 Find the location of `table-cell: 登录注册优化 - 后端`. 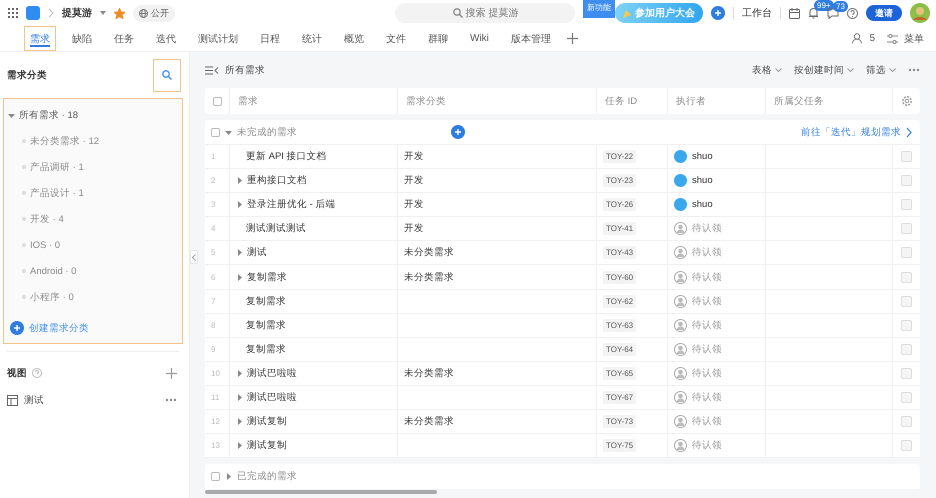

table-cell: 登录注册优化 - 后端 is located at coordinates (314, 204).